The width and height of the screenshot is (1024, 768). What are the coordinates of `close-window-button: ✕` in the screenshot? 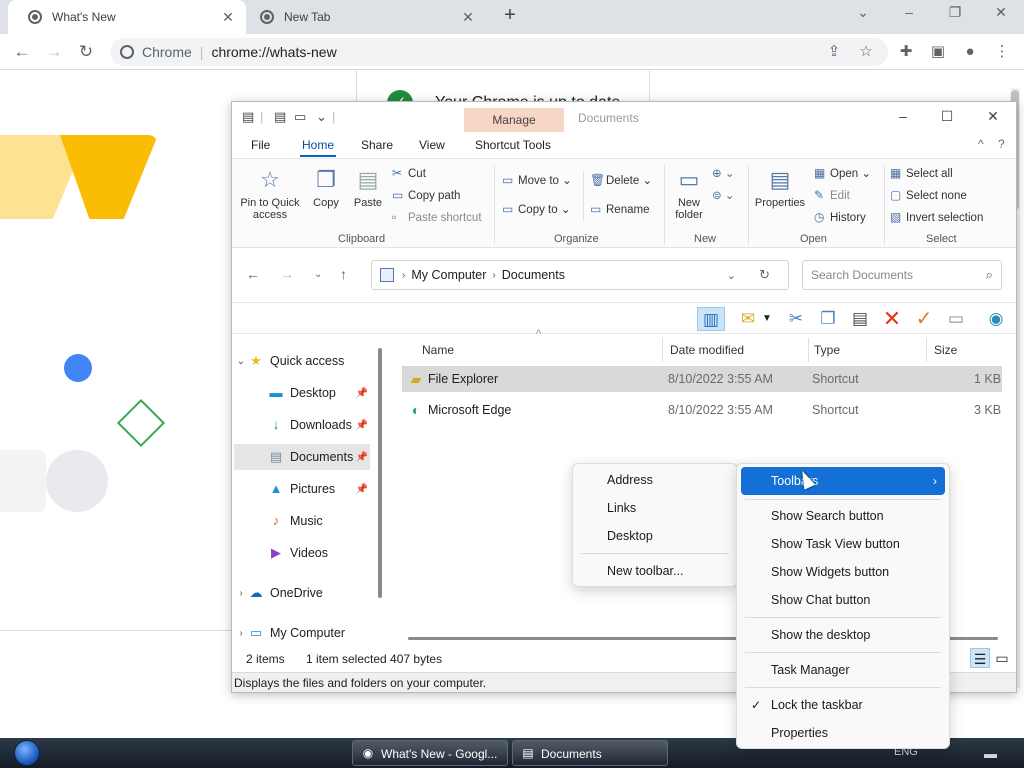 It's located at (1001, 12).